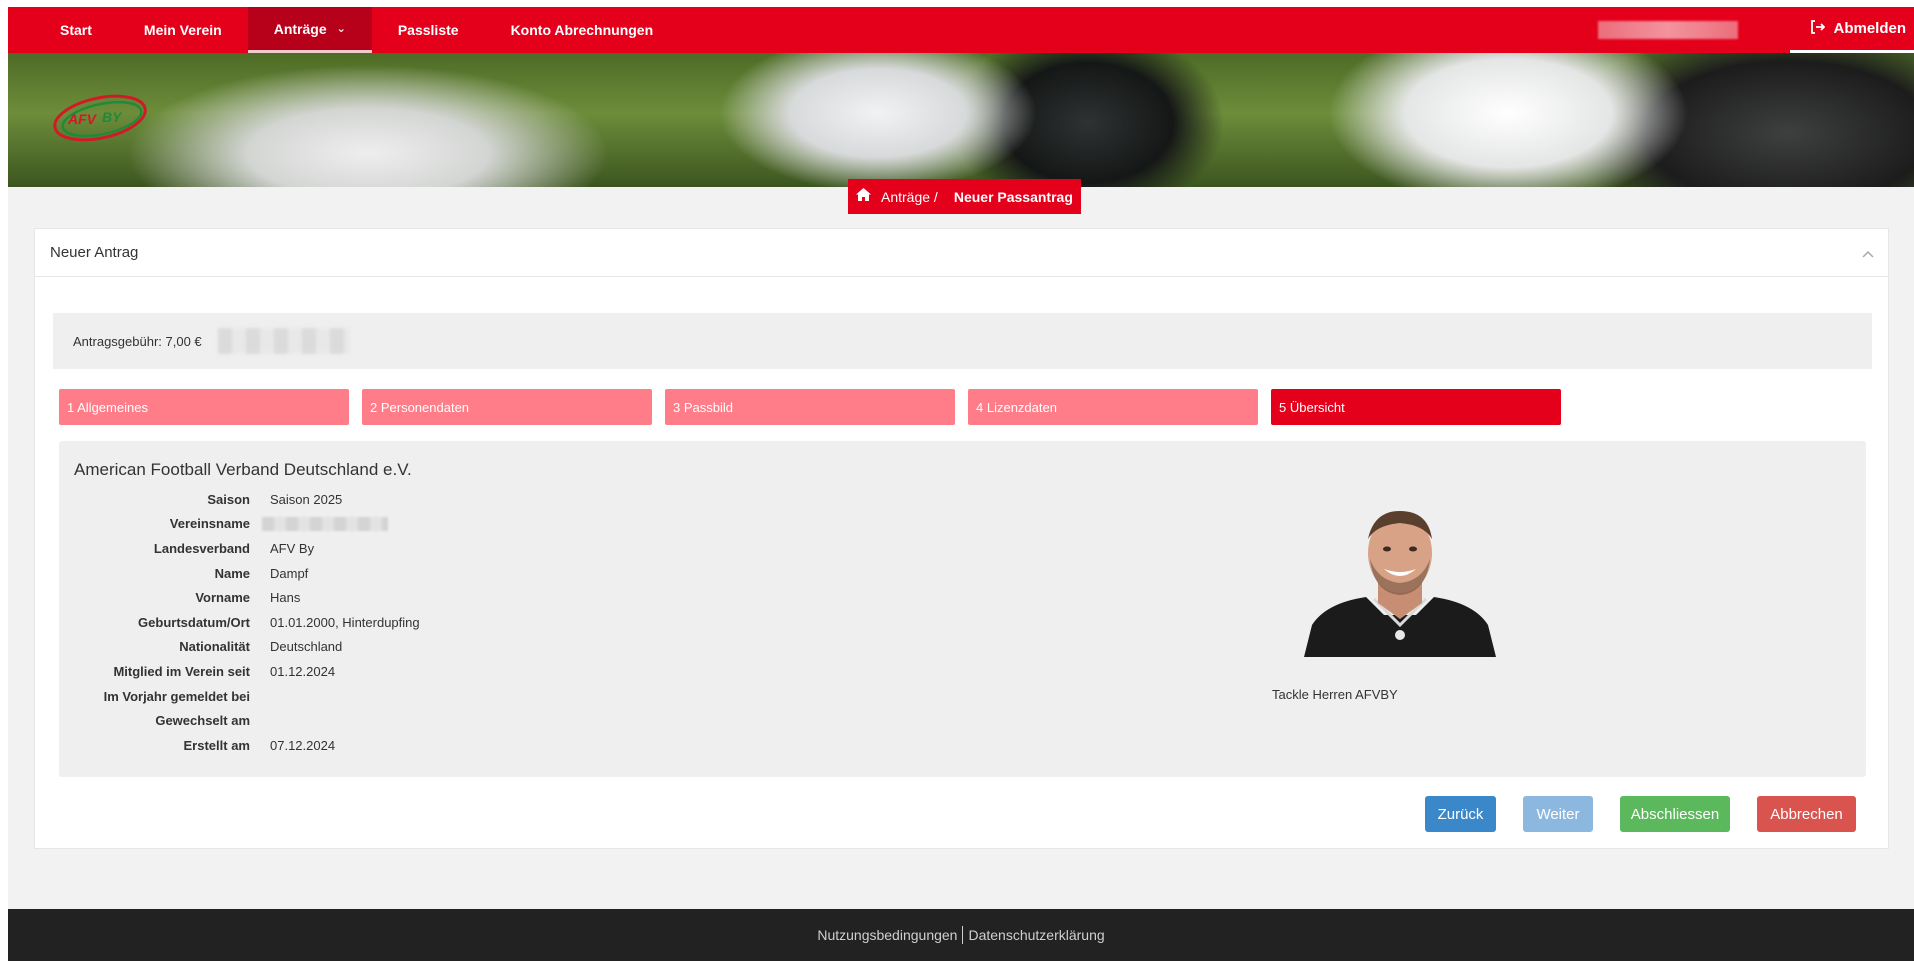 Image resolution: width=1914 pixels, height=961 pixels. Describe the element at coordinates (1558, 814) in the screenshot. I see `next-button: Weiter` at that location.